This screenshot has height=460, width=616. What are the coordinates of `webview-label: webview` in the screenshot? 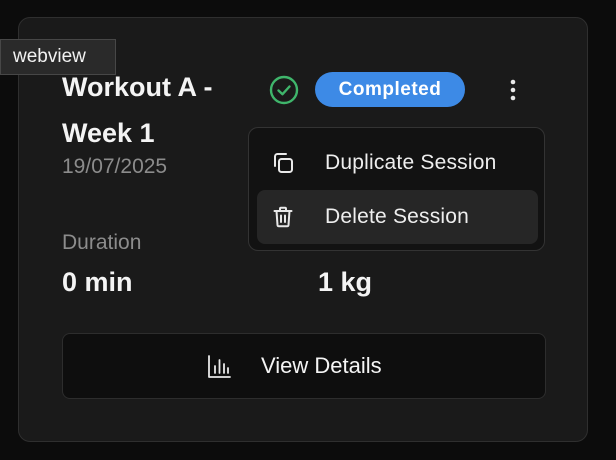 It's located at (58, 57).